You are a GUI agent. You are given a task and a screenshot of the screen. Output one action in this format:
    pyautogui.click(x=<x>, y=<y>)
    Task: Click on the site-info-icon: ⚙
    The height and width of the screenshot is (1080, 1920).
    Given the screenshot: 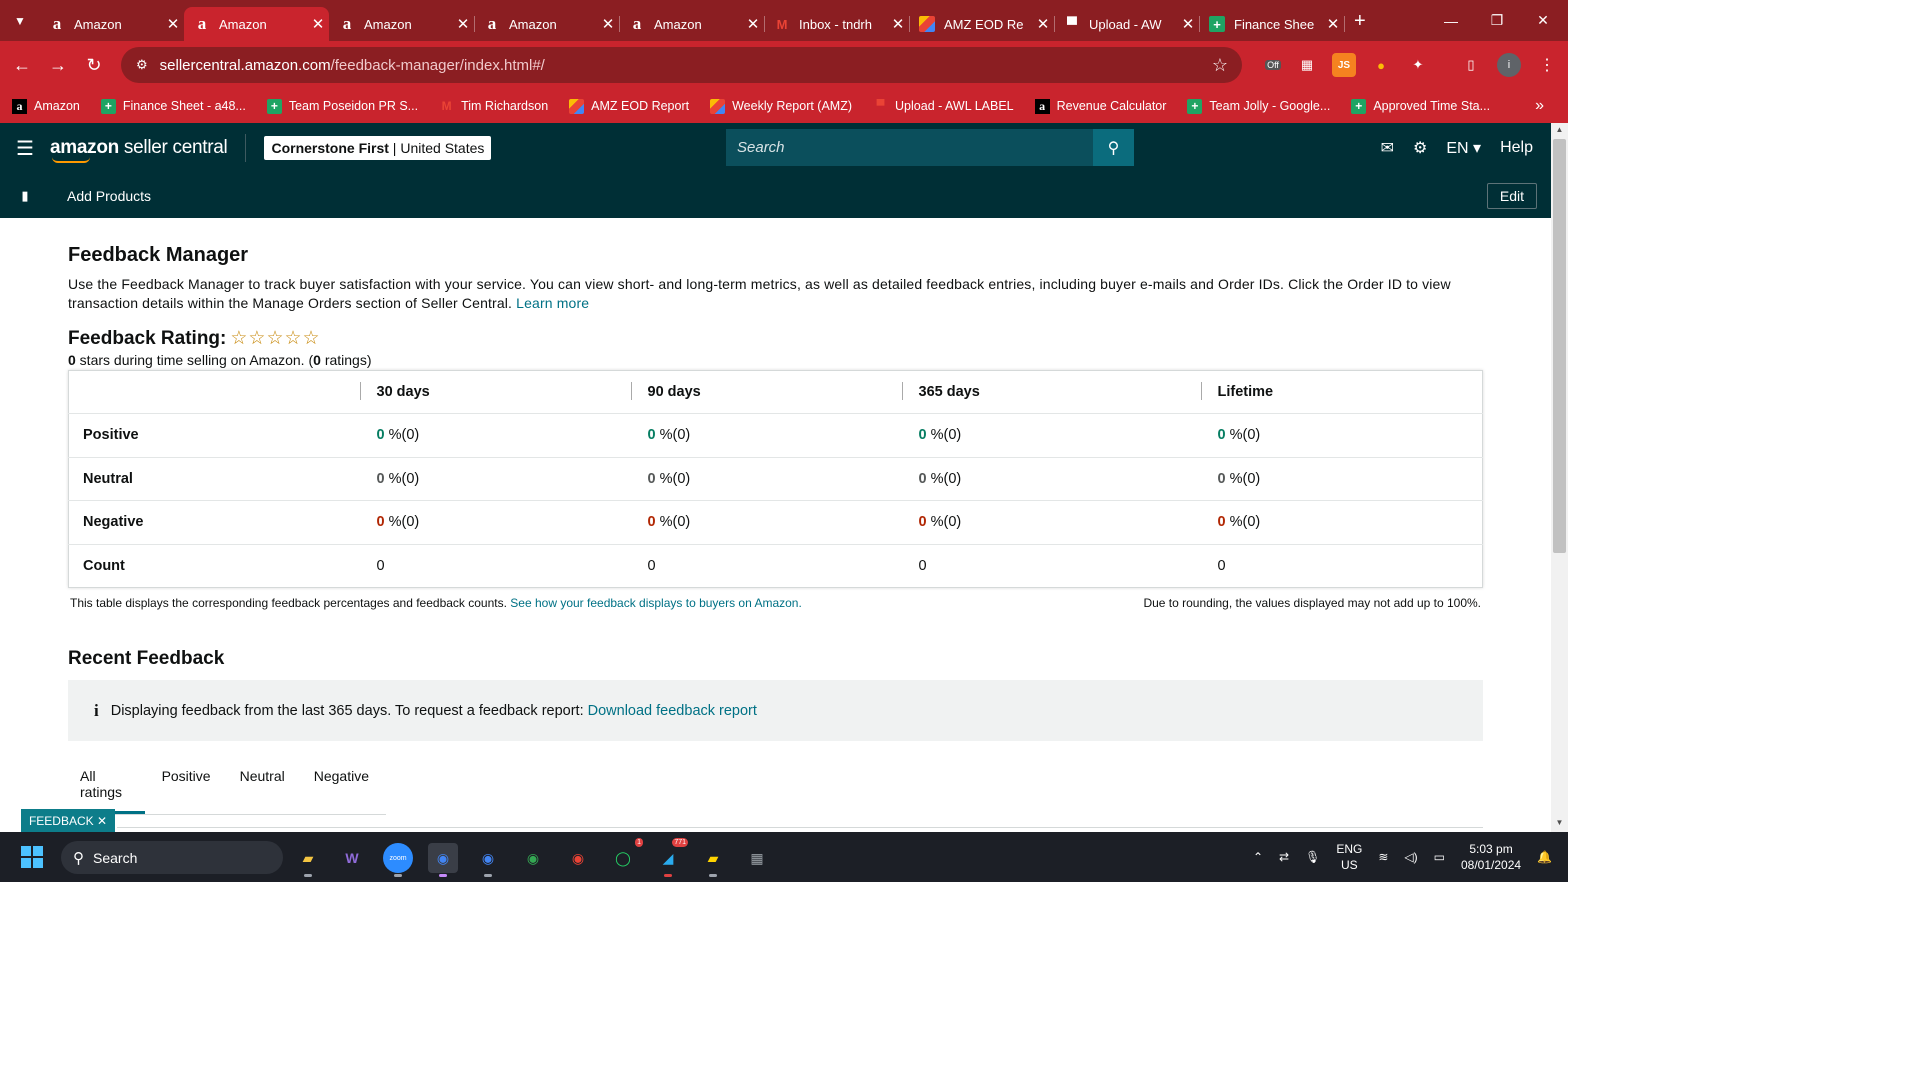 What is the action you would take?
    pyautogui.click(x=142, y=65)
    